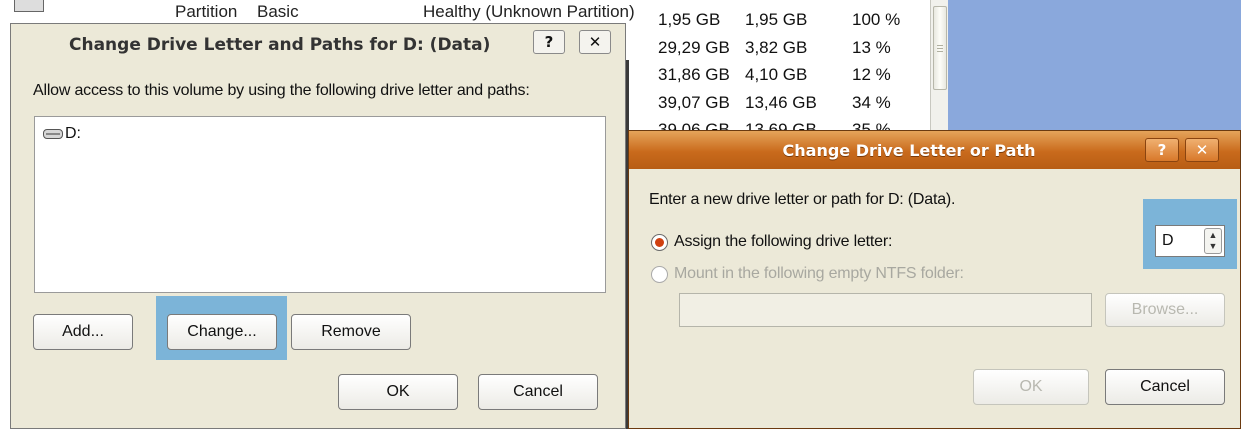 The image size is (1241, 429). Describe the element at coordinates (659, 274) in the screenshot. I see `radio-unselected-icon` at that location.